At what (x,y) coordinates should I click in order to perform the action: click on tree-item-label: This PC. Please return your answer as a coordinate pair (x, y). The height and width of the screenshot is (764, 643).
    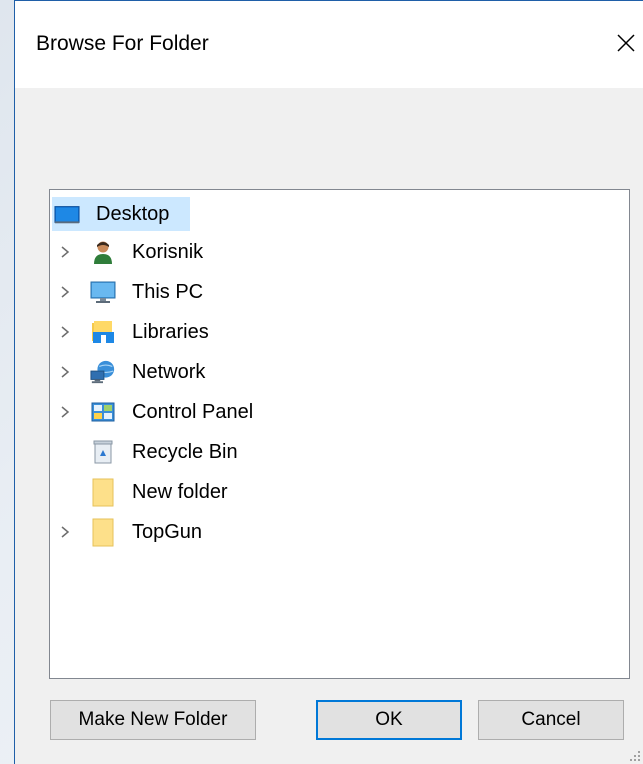
    Looking at the image, I should click on (168, 291).